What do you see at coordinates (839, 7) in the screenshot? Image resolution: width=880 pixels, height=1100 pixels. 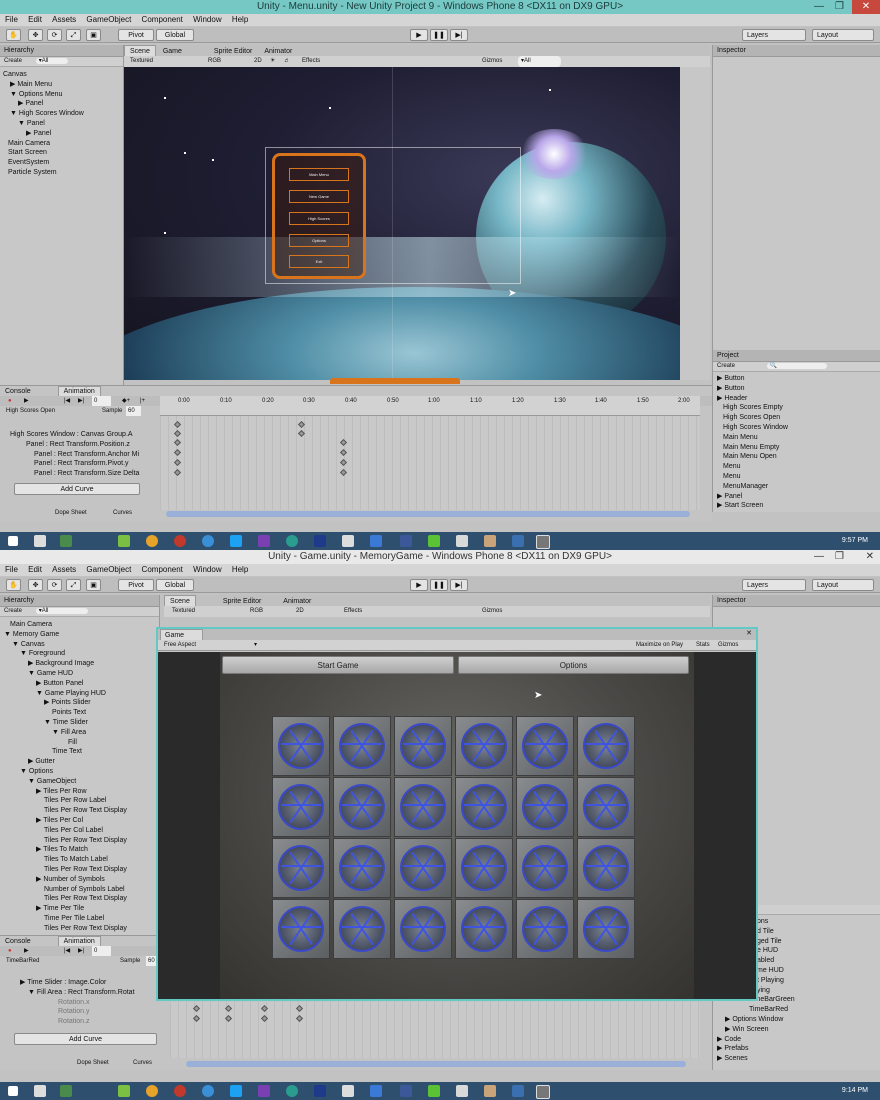 I see `maximize-button: ❐` at bounding box center [839, 7].